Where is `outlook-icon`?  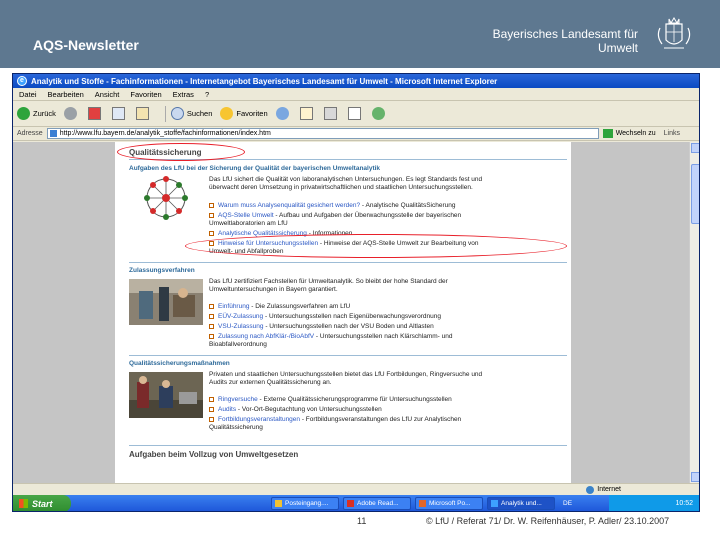
outlook-icon is located at coordinates (278, 503).